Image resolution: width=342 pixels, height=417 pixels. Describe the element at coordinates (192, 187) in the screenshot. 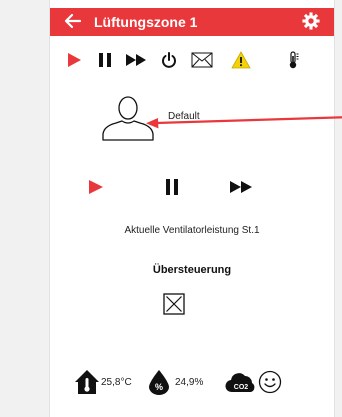

I see `playback-controls` at that location.